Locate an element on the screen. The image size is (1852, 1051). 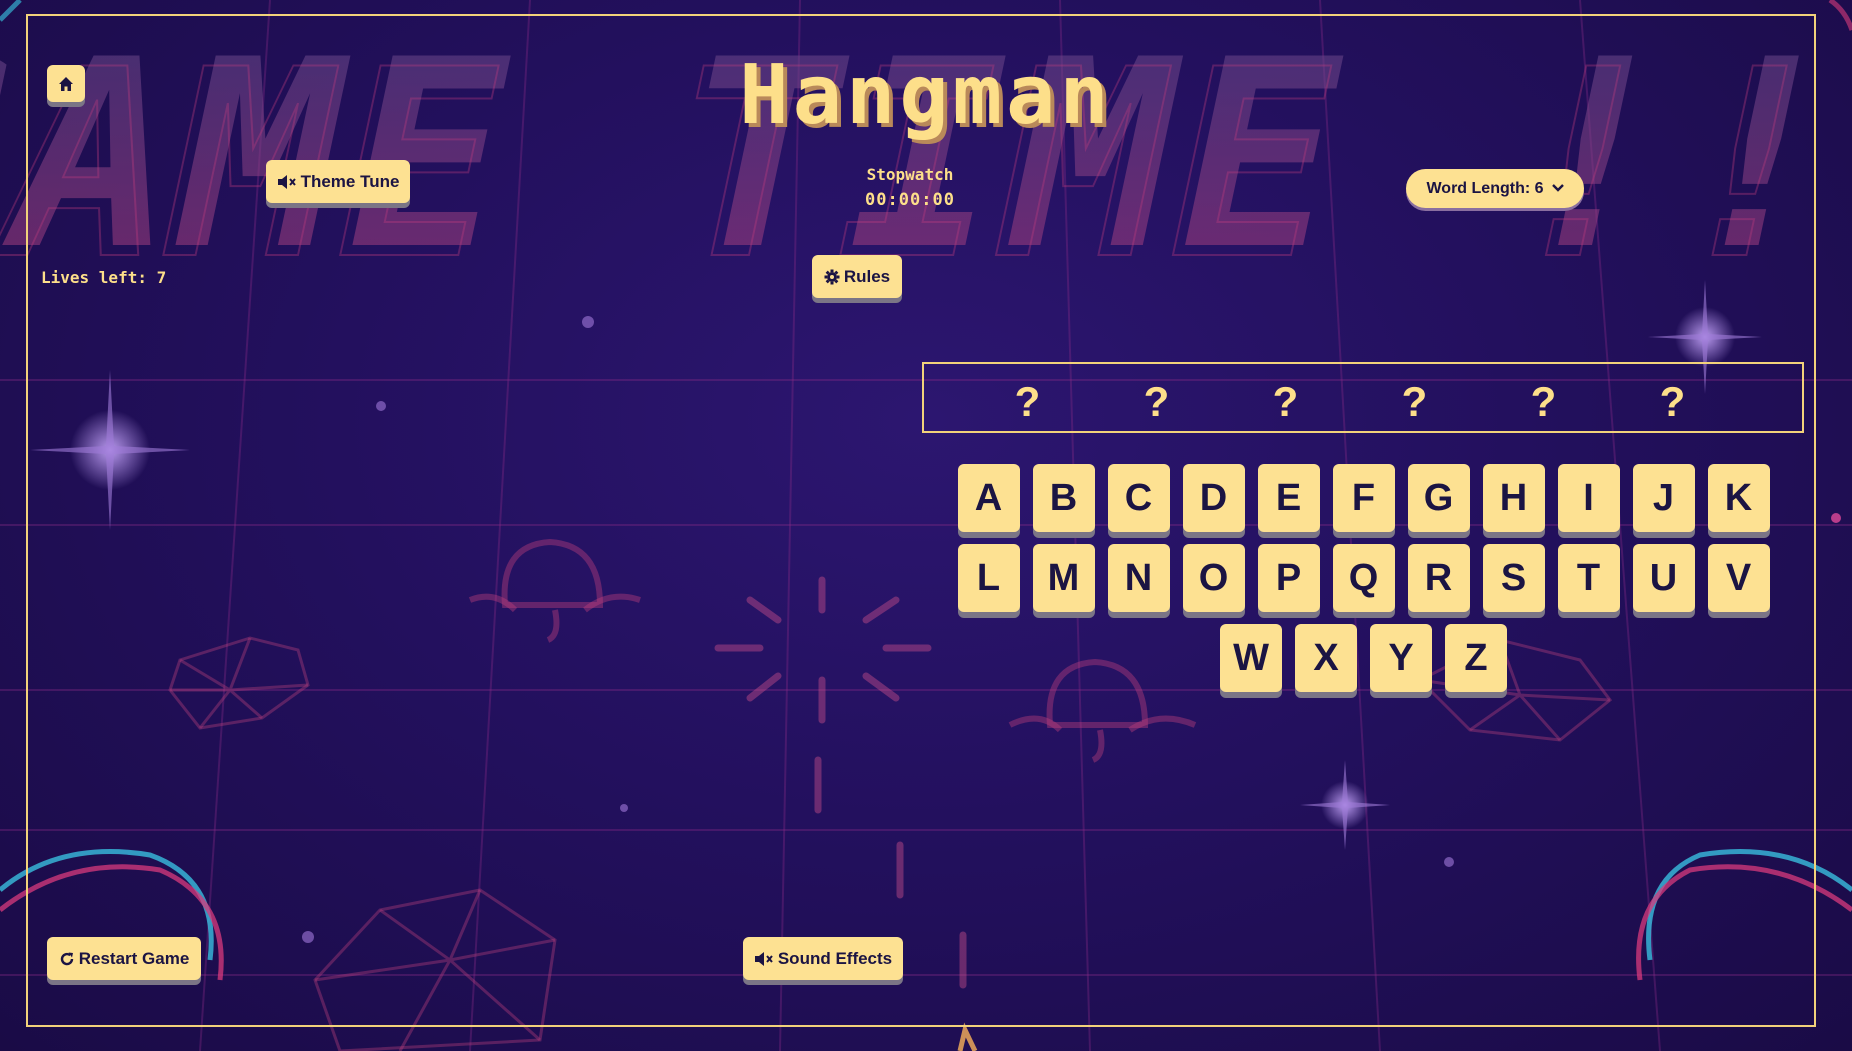
restart-game-button: Restart Game is located at coordinates (124, 958).